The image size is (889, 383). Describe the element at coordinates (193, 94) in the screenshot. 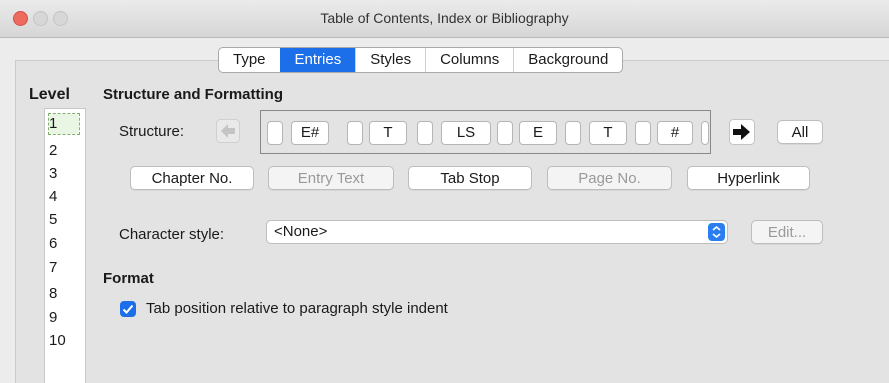

I see `structure-formatting-title: Structure and Formatting` at that location.